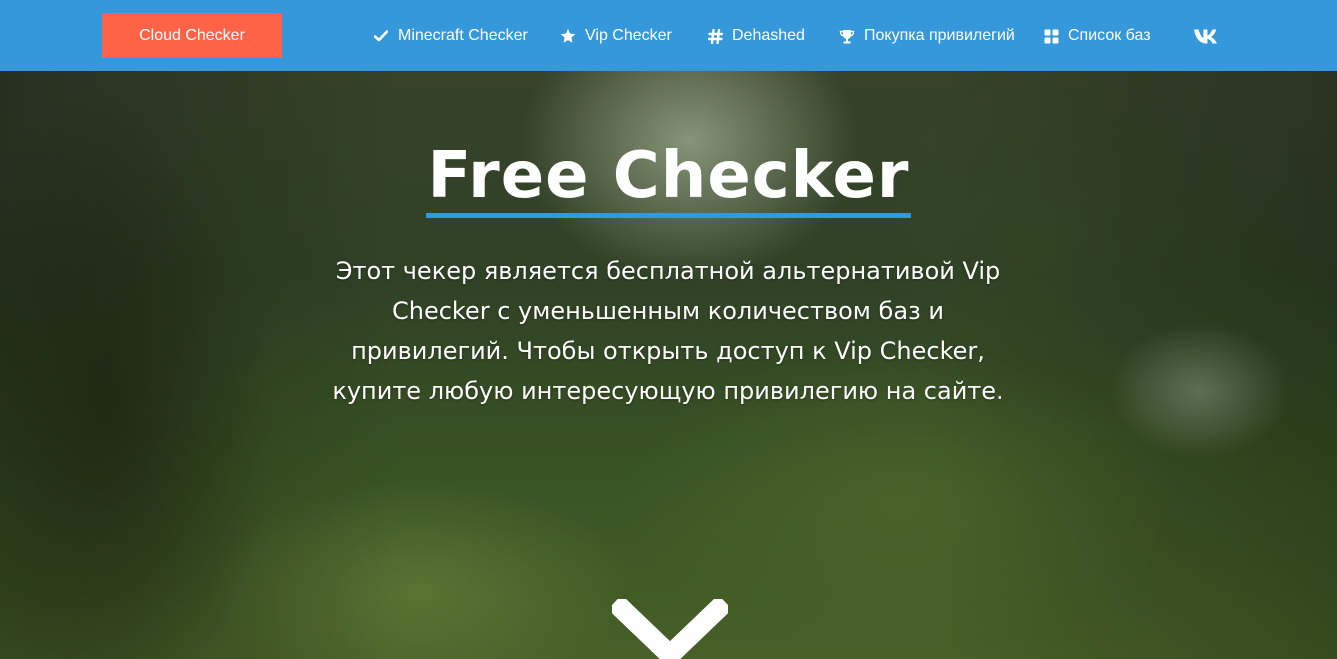  What do you see at coordinates (192, 35) in the screenshot?
I see `brand-button: Cloud Checker` at bounding box center [192, 35].